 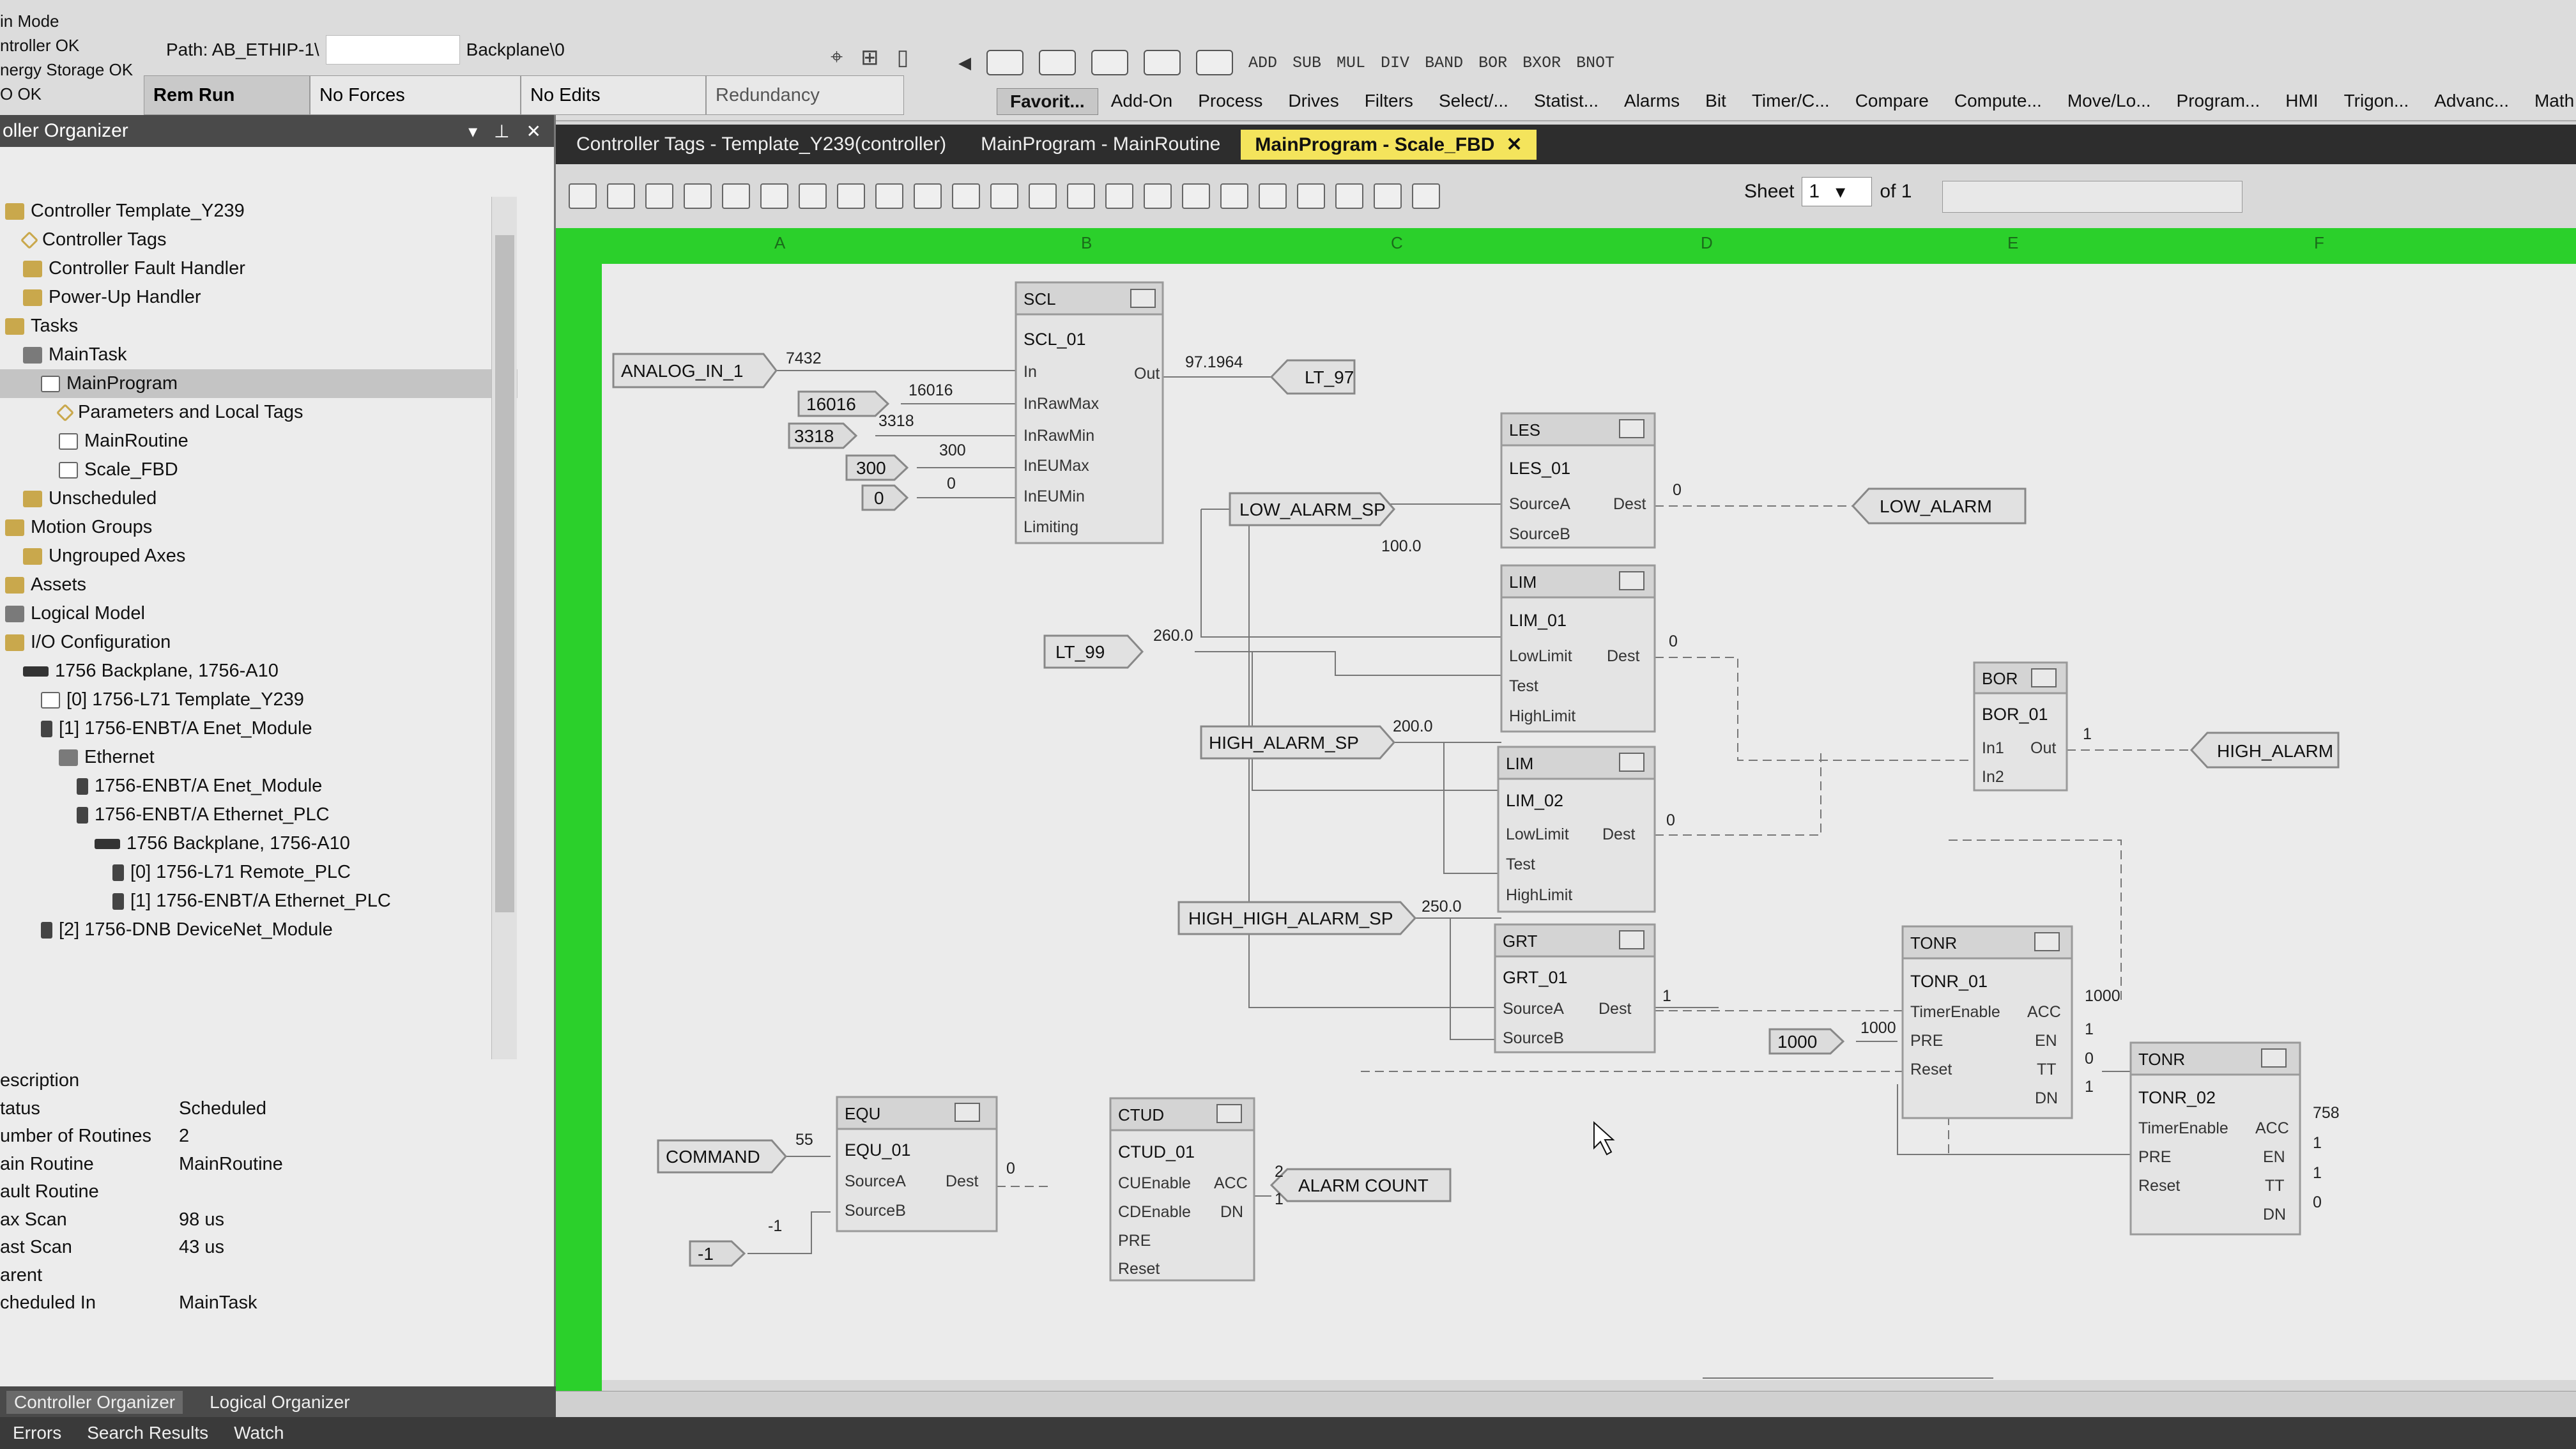 I want to click on instr-add: ADD, so click(x=1262, y=63).